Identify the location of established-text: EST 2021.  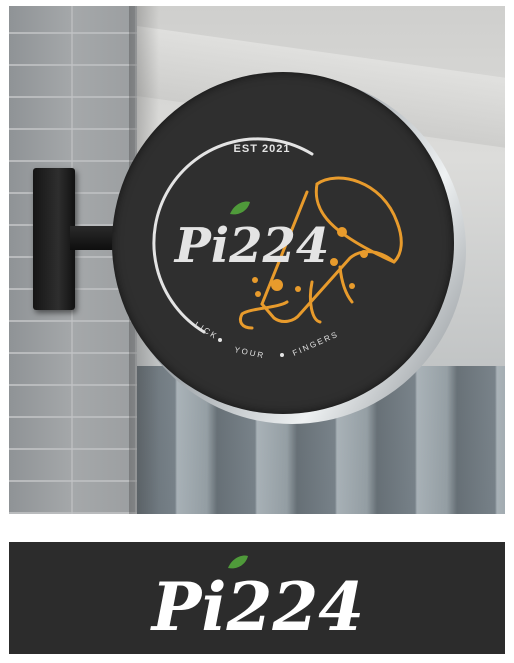
(262, 149).